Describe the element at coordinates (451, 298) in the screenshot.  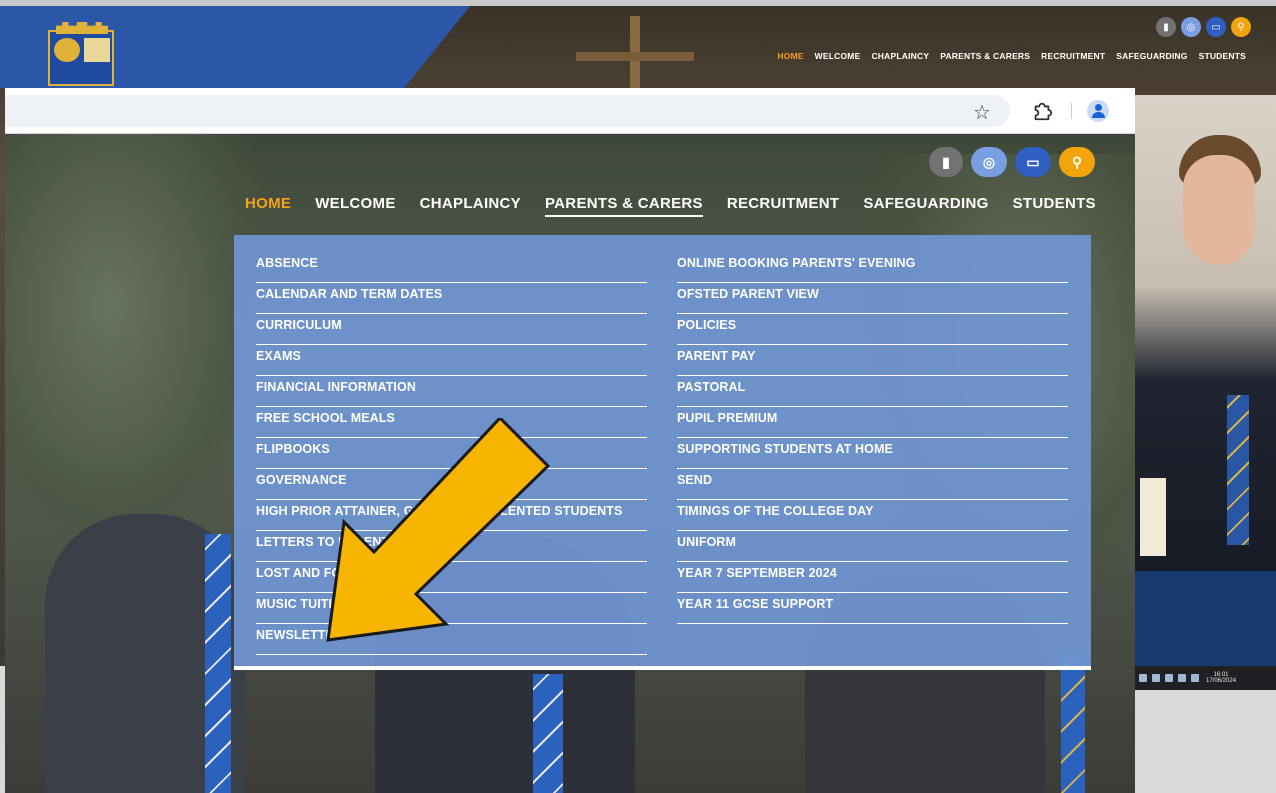
I see `menu-item-calendar: CALENDAR AND TERM DATES` at that location.